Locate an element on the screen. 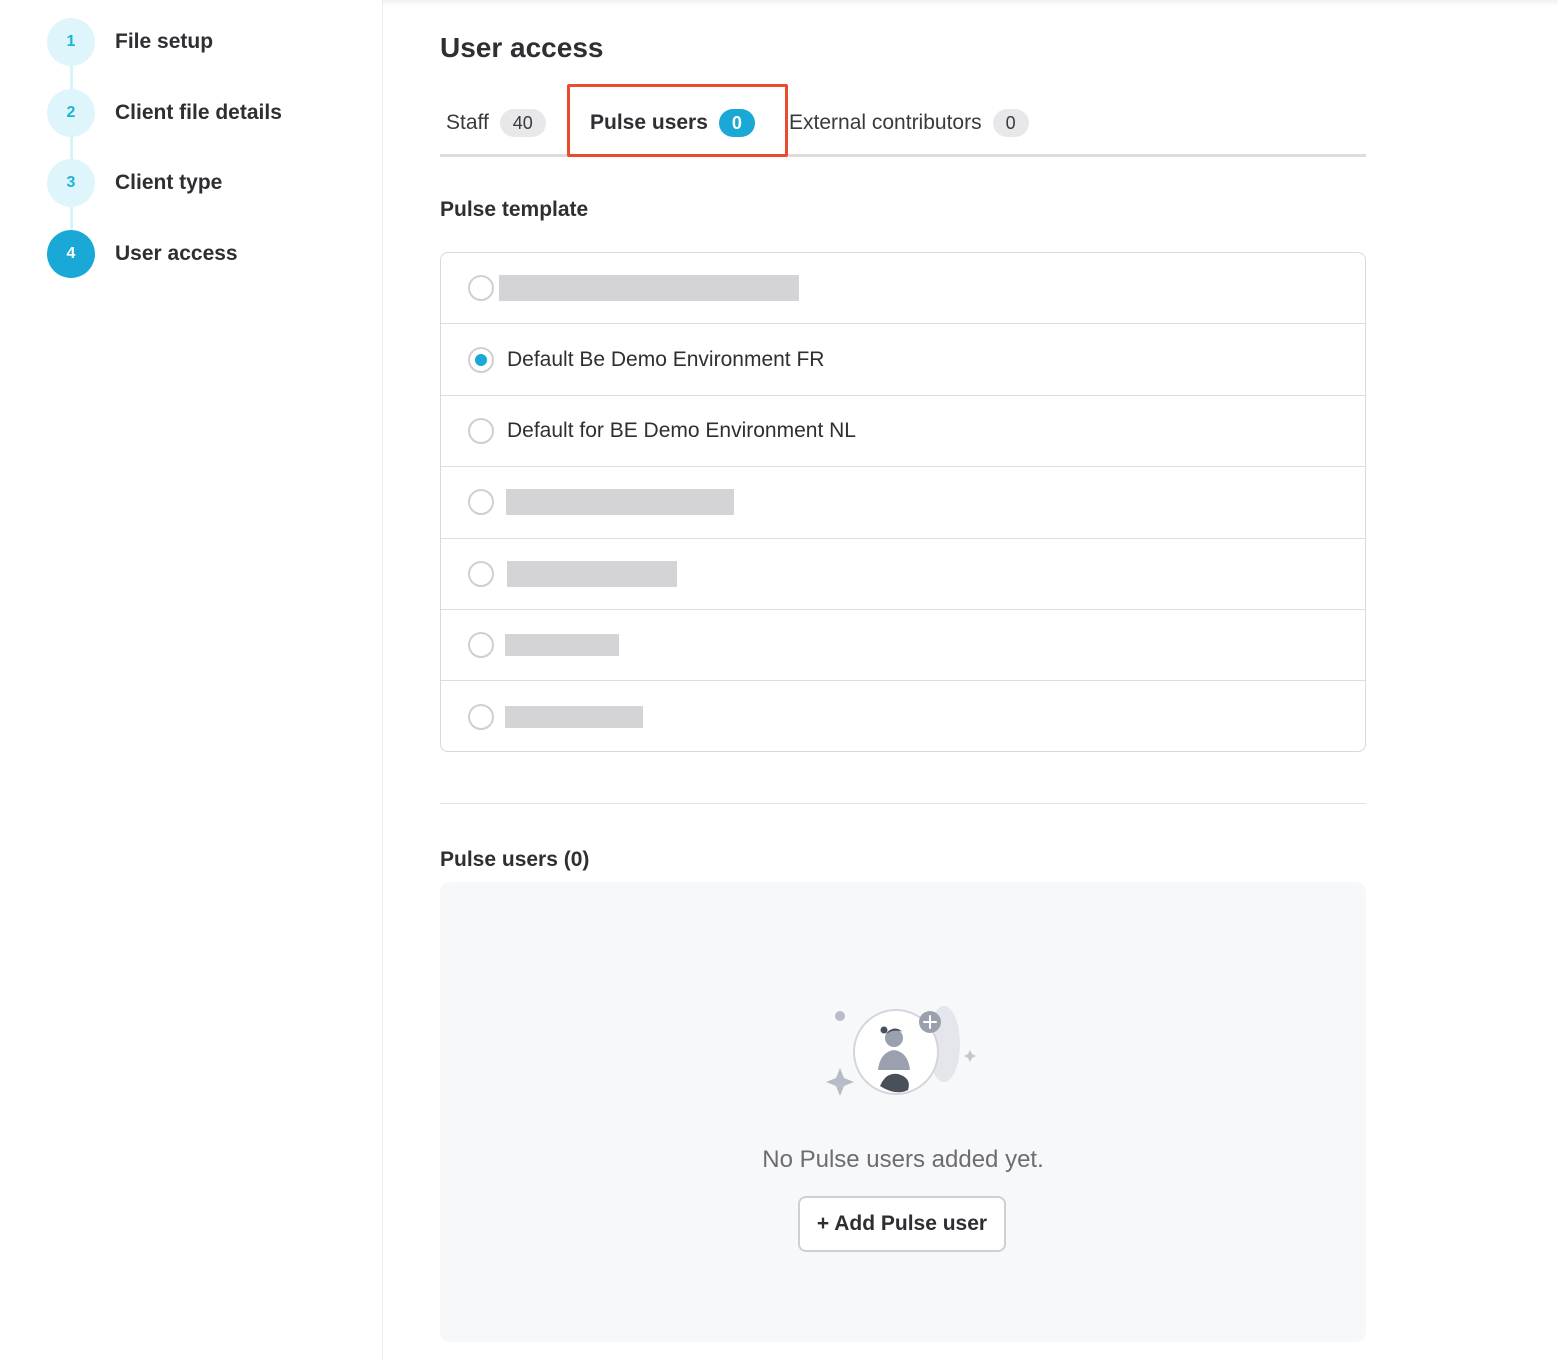 The height and width of the screenshot is (1360, 1558). step-file-setup: 1 File setup is located at coordinates (130, 42).